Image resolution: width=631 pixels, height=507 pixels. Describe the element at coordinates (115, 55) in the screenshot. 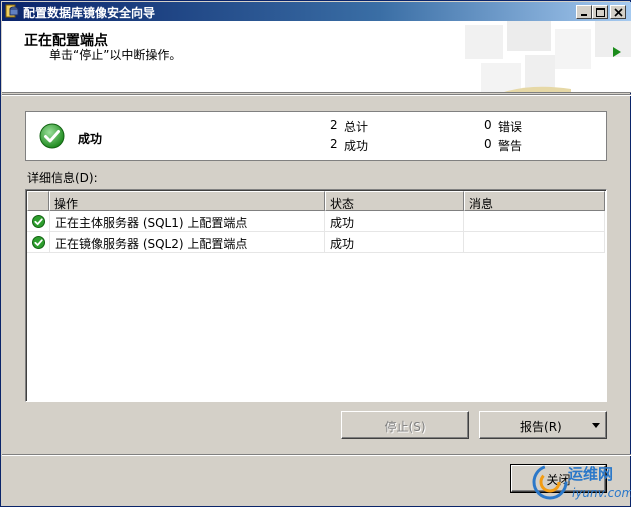

I see `page-subtitle: 单击“停止”以中断操作。` at that location.